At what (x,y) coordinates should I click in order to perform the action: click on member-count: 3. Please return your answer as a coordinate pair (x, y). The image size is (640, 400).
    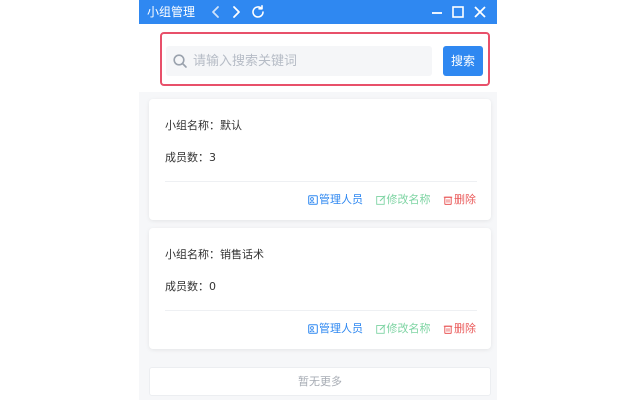
    Looking at the image, I should click on (212, 157).